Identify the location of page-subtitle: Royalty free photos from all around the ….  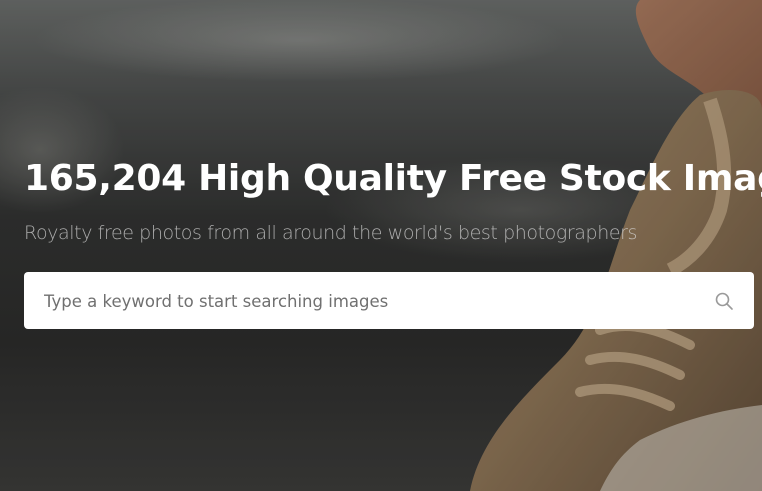
(331, 233).